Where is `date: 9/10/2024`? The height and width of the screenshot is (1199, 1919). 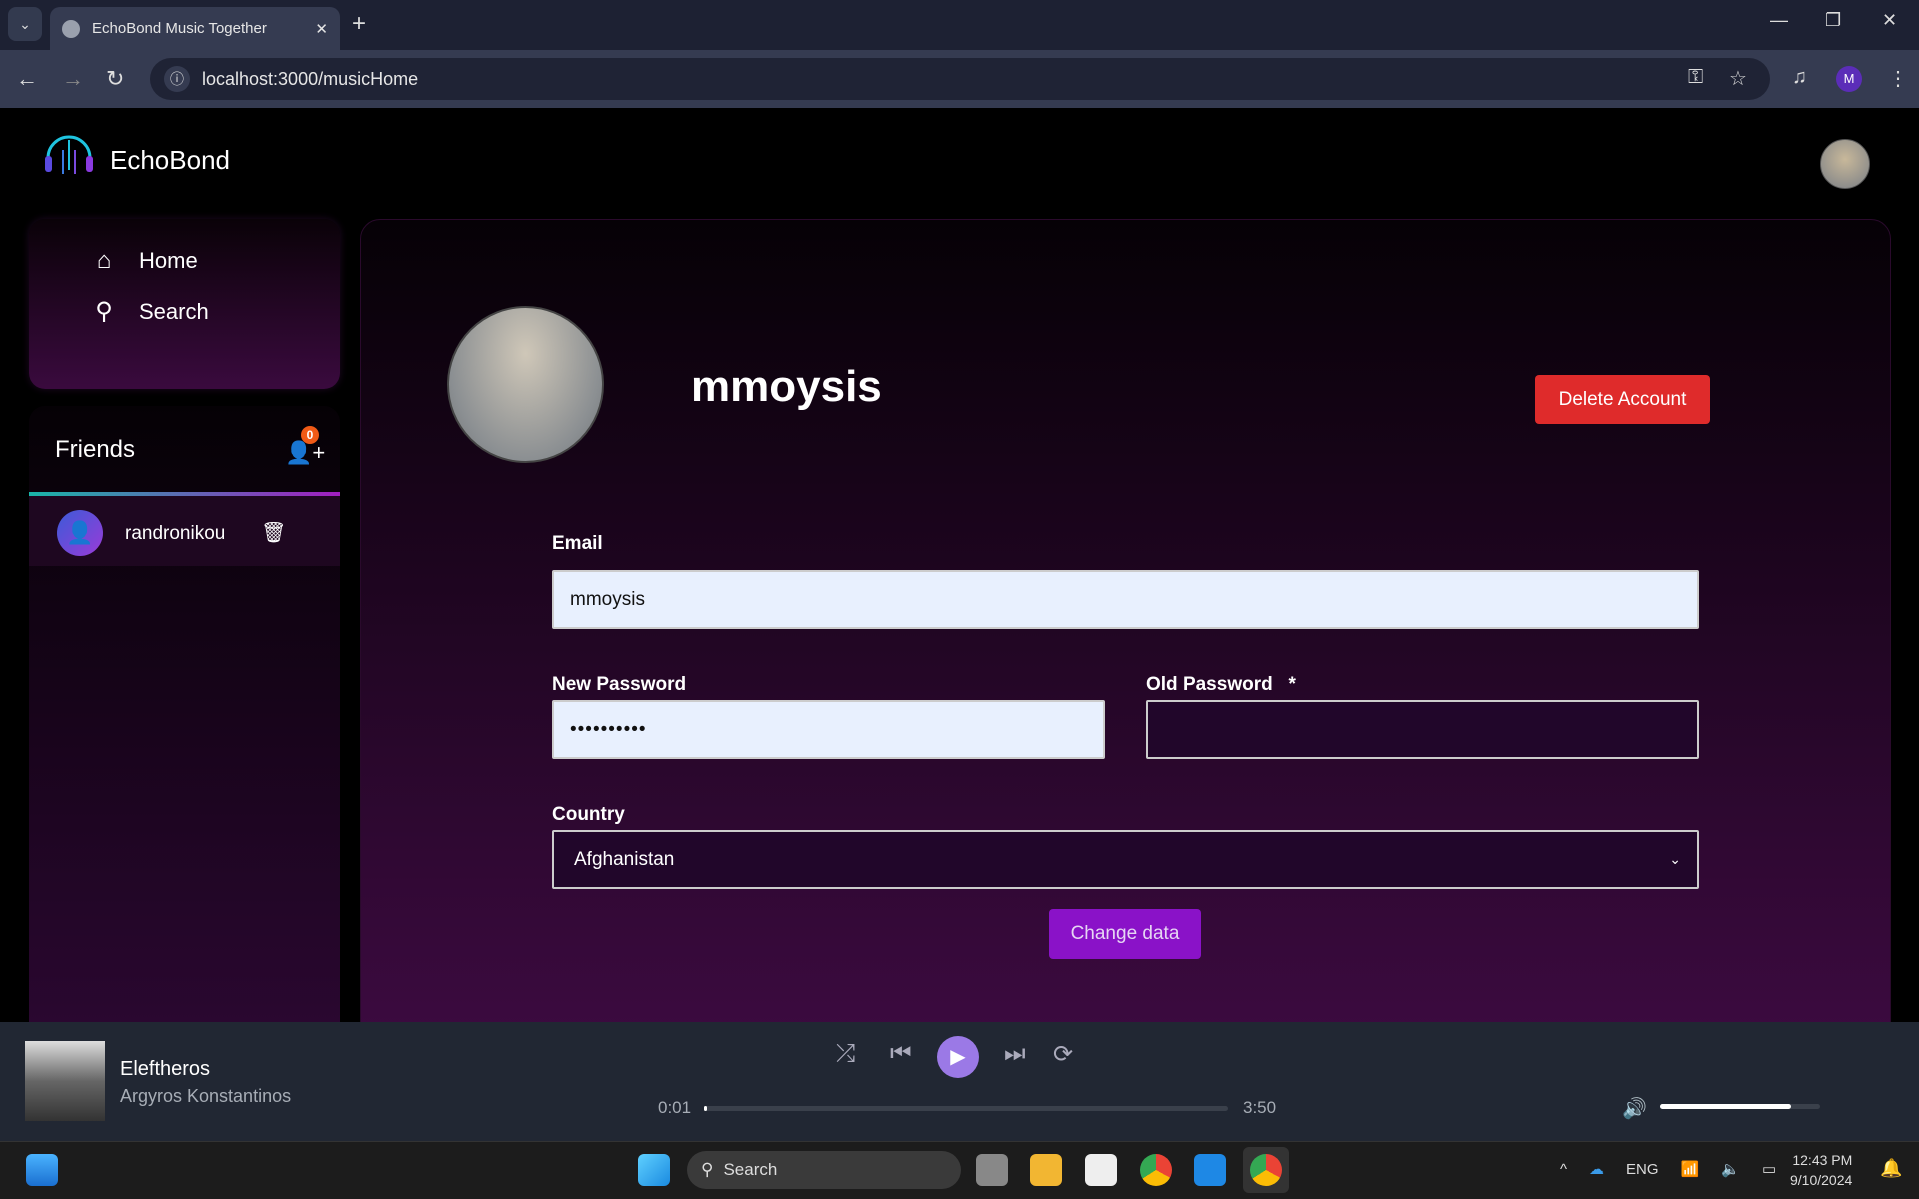
date: 9/10/2024 is located at coordinates (1821, 1180).